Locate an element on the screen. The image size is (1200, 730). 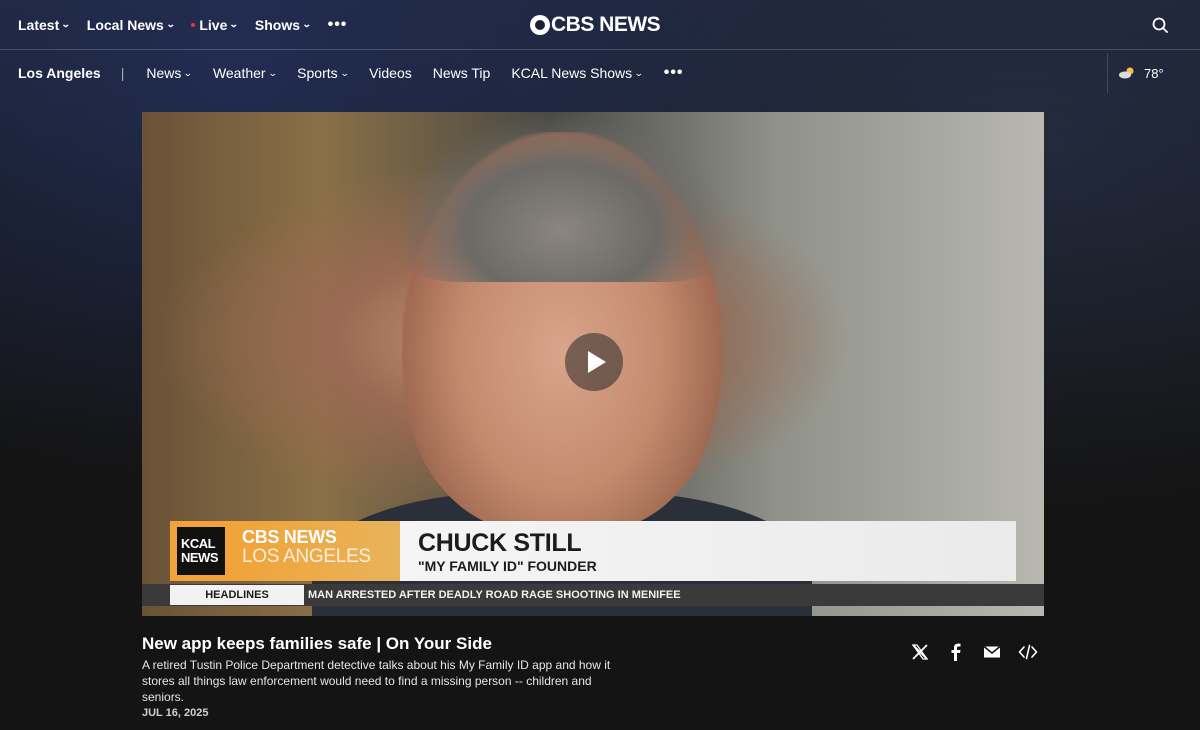
subnav-news-tip: News Tip is located at coordinates (462, 73).